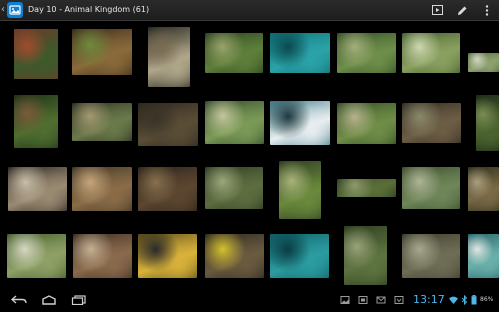 The image size is (499, 312). I want to click on back-button, so click(19, 300).